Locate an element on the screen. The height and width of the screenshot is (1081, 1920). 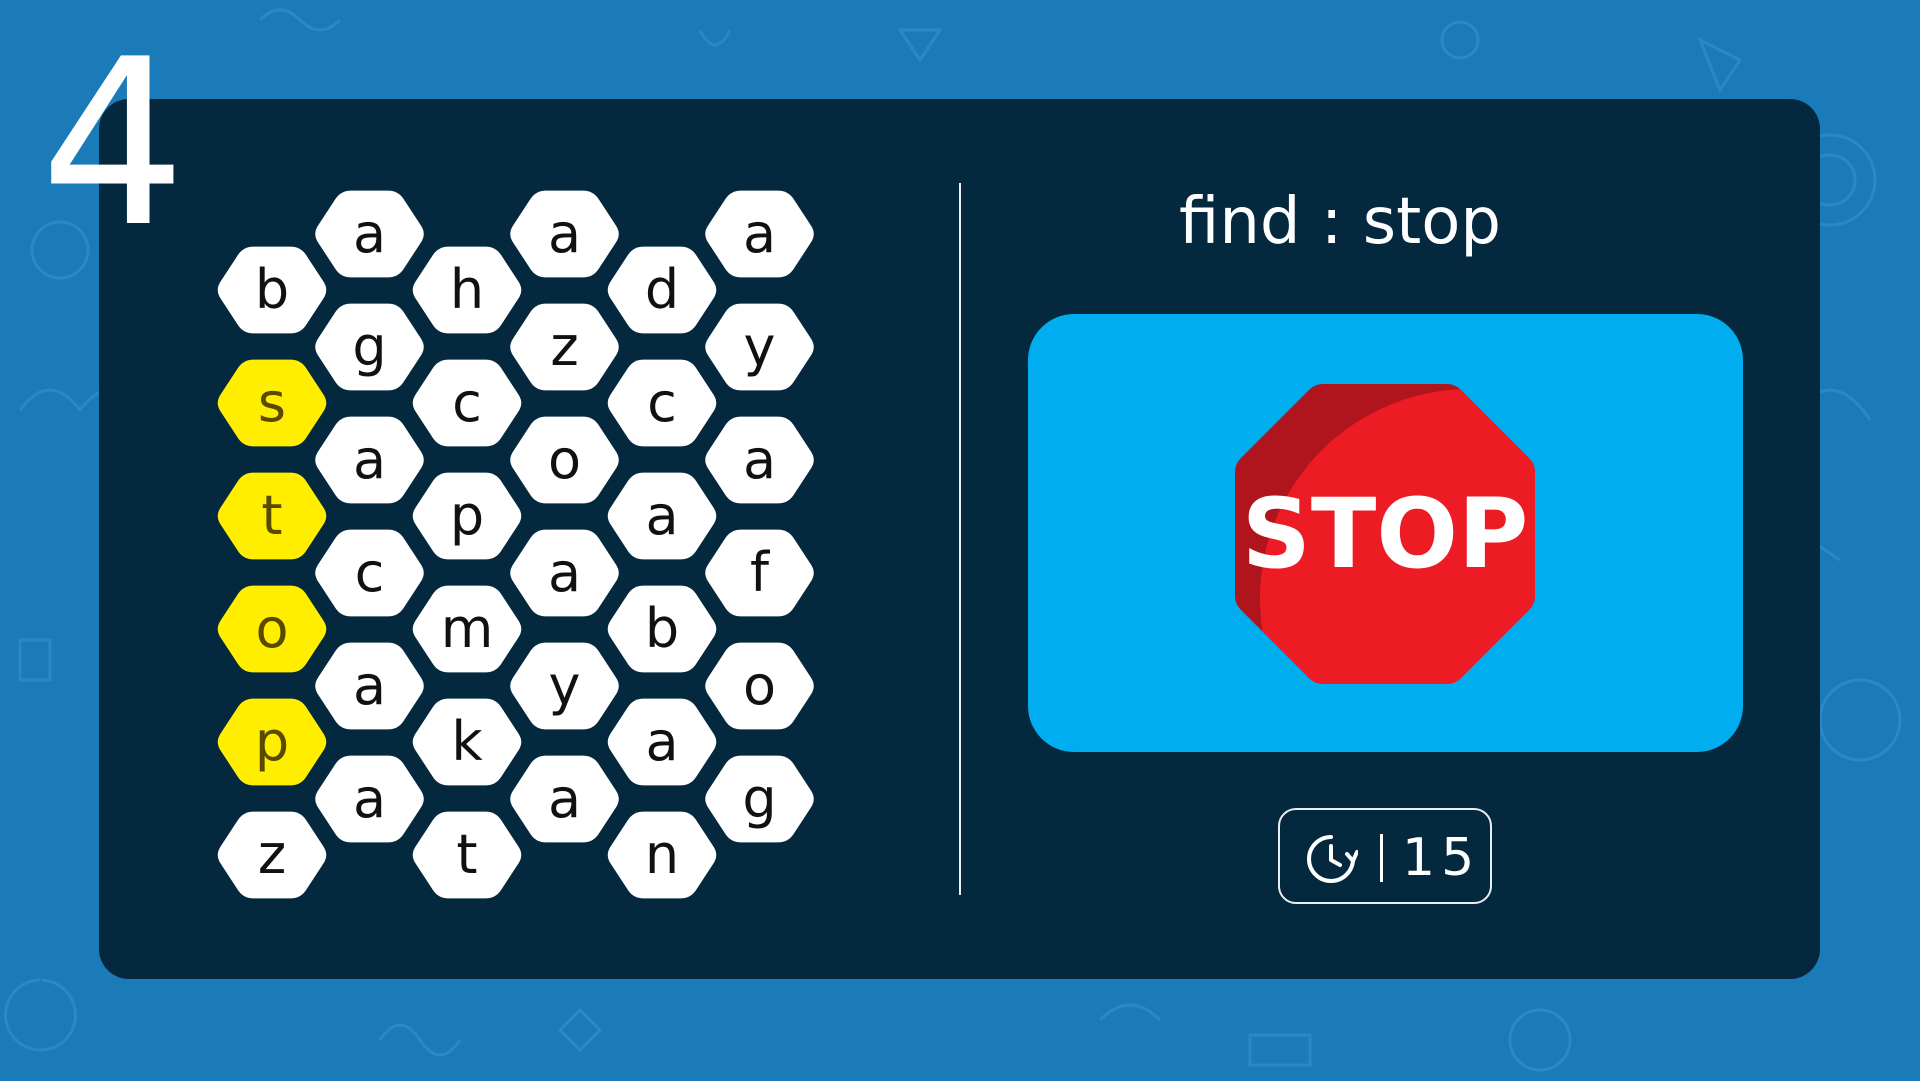
tile-letter: k is located at coordinates (467, 741).